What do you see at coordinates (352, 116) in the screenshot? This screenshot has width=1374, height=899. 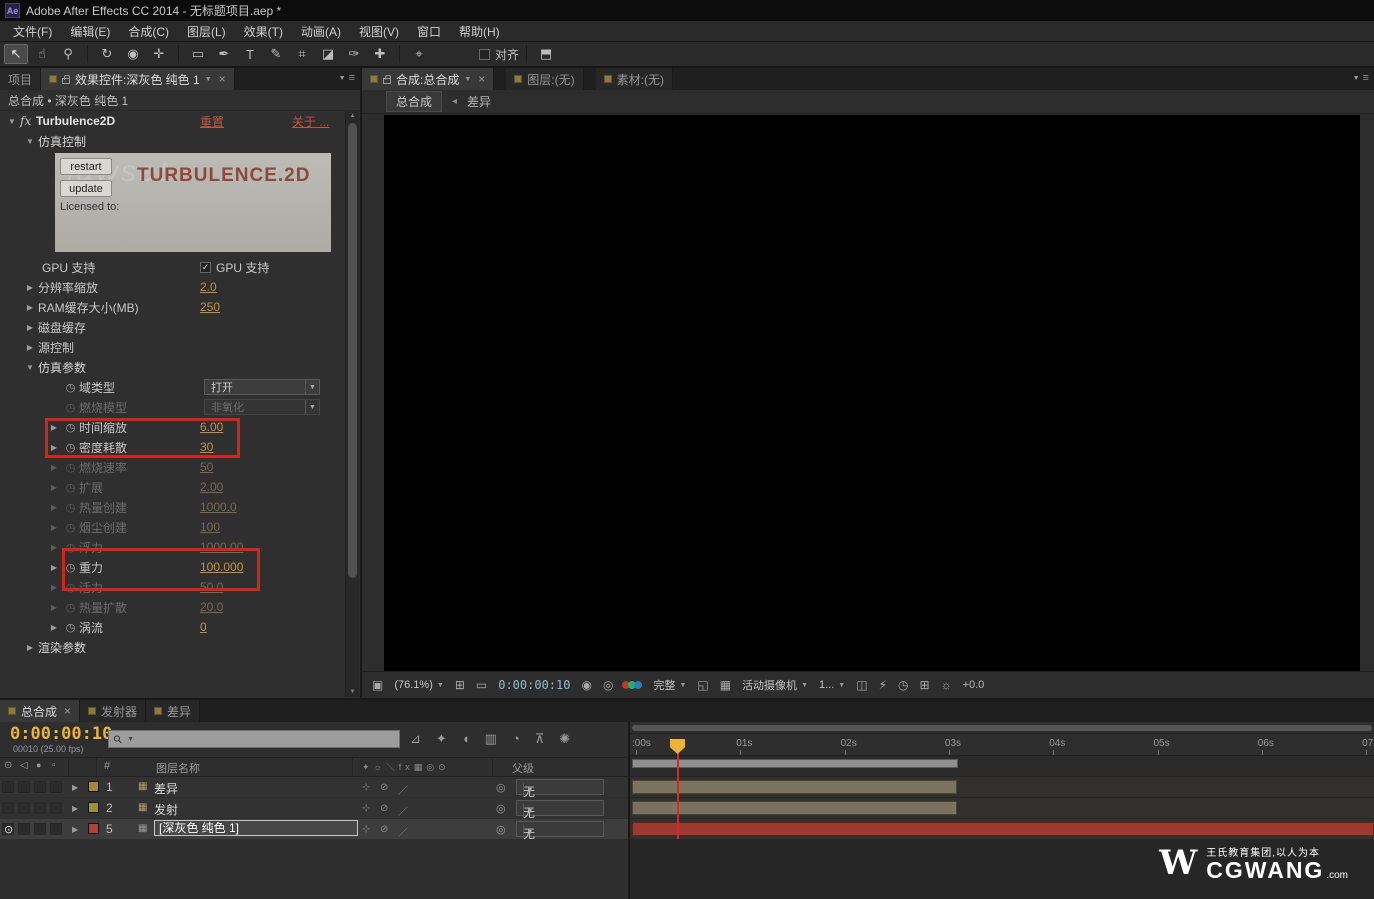 I see `scroll-up-icon: ▲` at bounding box center [352, 116].